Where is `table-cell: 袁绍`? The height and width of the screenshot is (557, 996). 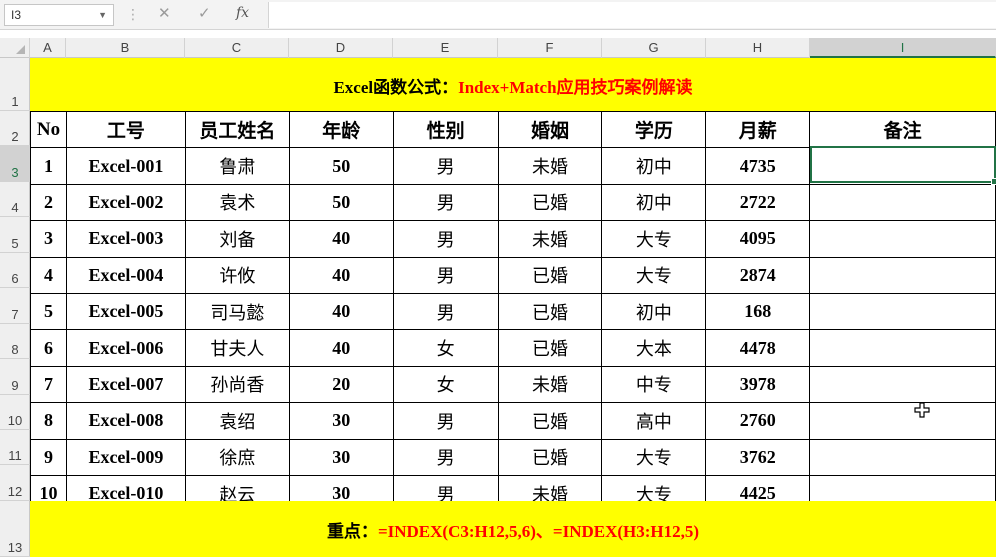 table-cell: 袁绍 is located at coordinates (237, 421).